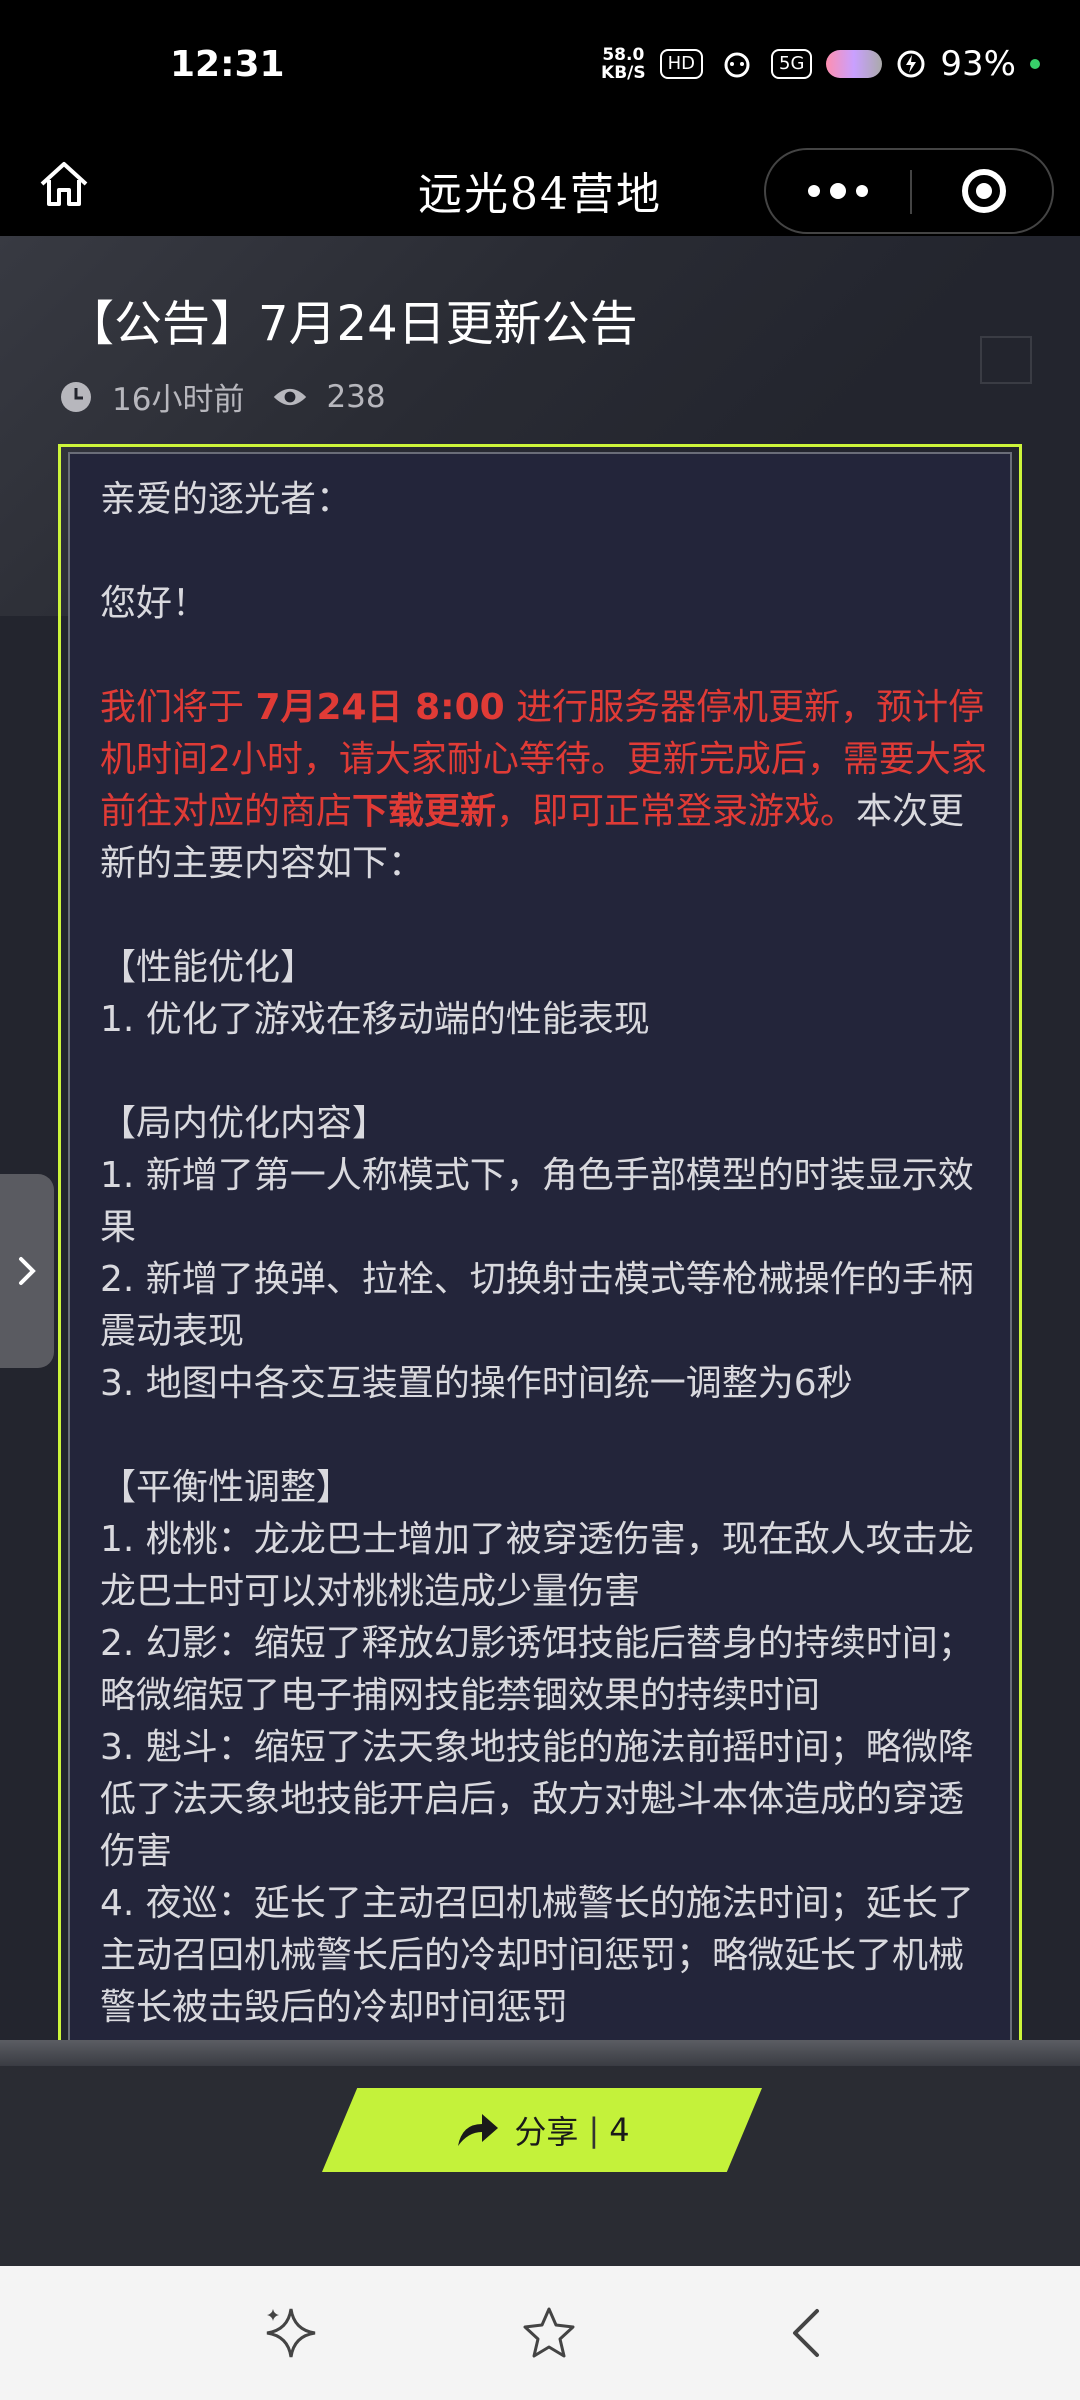 The width and height of the screenshot is (1080, 2400). What do you see at coordinates (476, 1383) in the screenshot?
I see `list-item: 3. 地图中各交互装置的操作时间统一调整为6秒` at bounding box center [476, 1383].